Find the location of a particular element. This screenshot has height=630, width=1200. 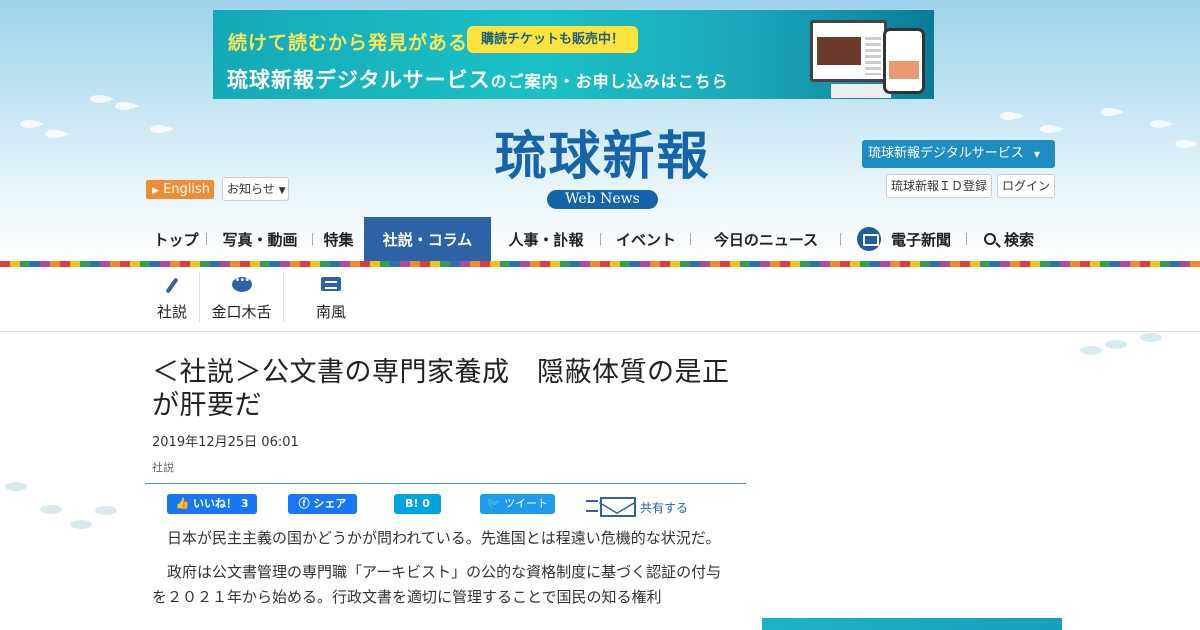

digital-service-dropdown: 琉球新報デジタルサービス ▼ is located at coordinates (958, 154).